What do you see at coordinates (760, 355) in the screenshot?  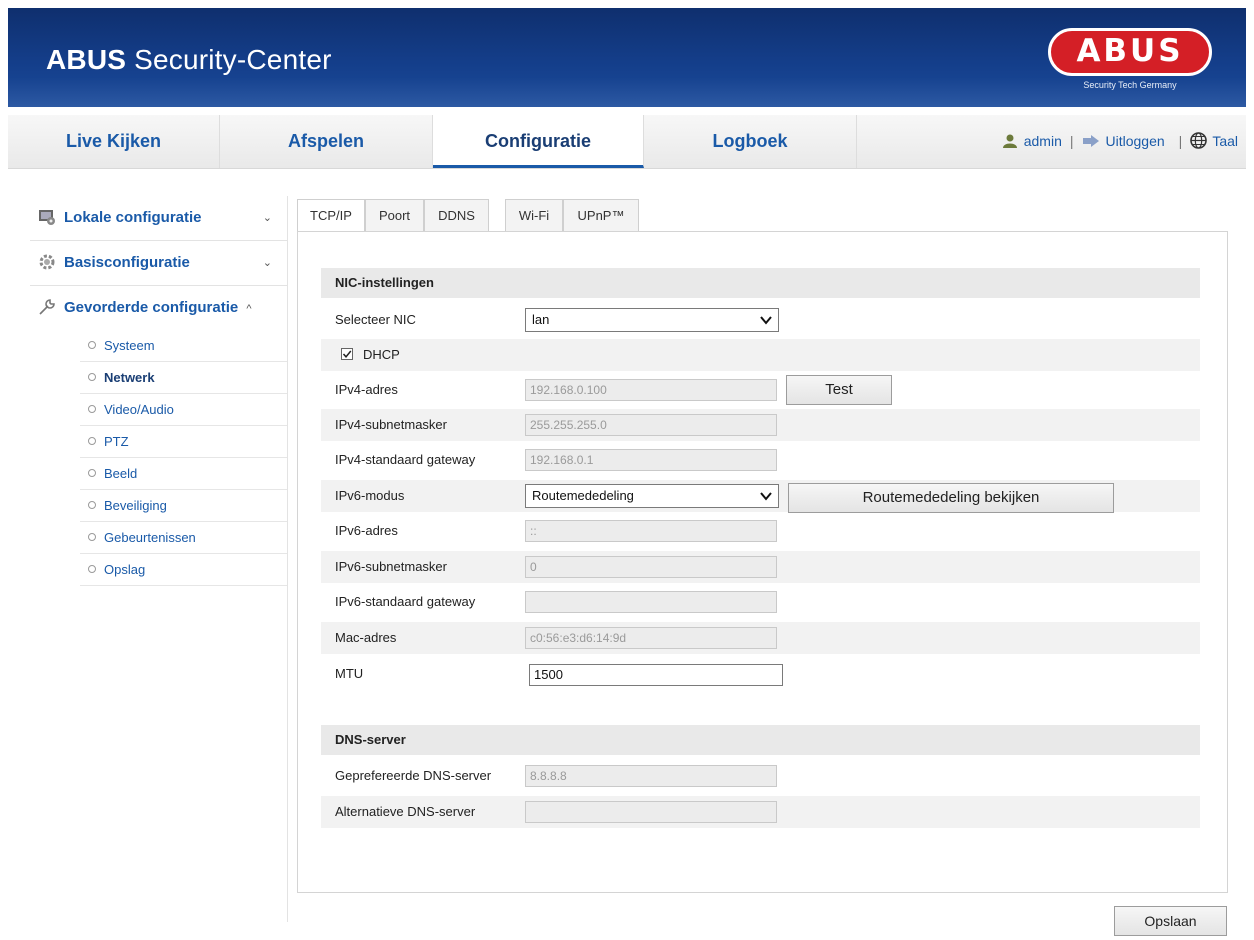 I see `row-dhcp: DHCP` at bounding box center [760, 355].